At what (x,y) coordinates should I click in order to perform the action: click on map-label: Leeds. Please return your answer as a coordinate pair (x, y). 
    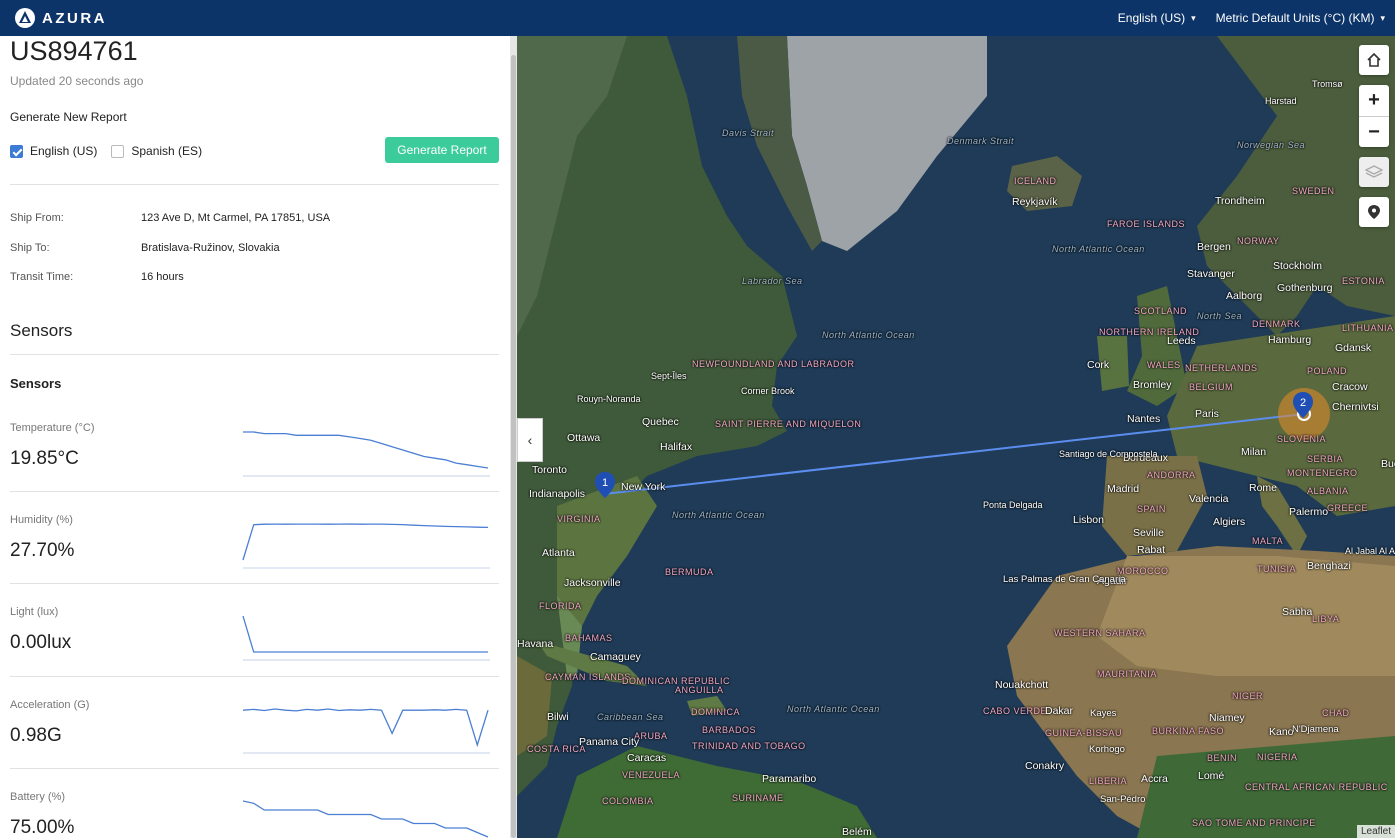
    Looking at the image, I should click on (1181, 341).